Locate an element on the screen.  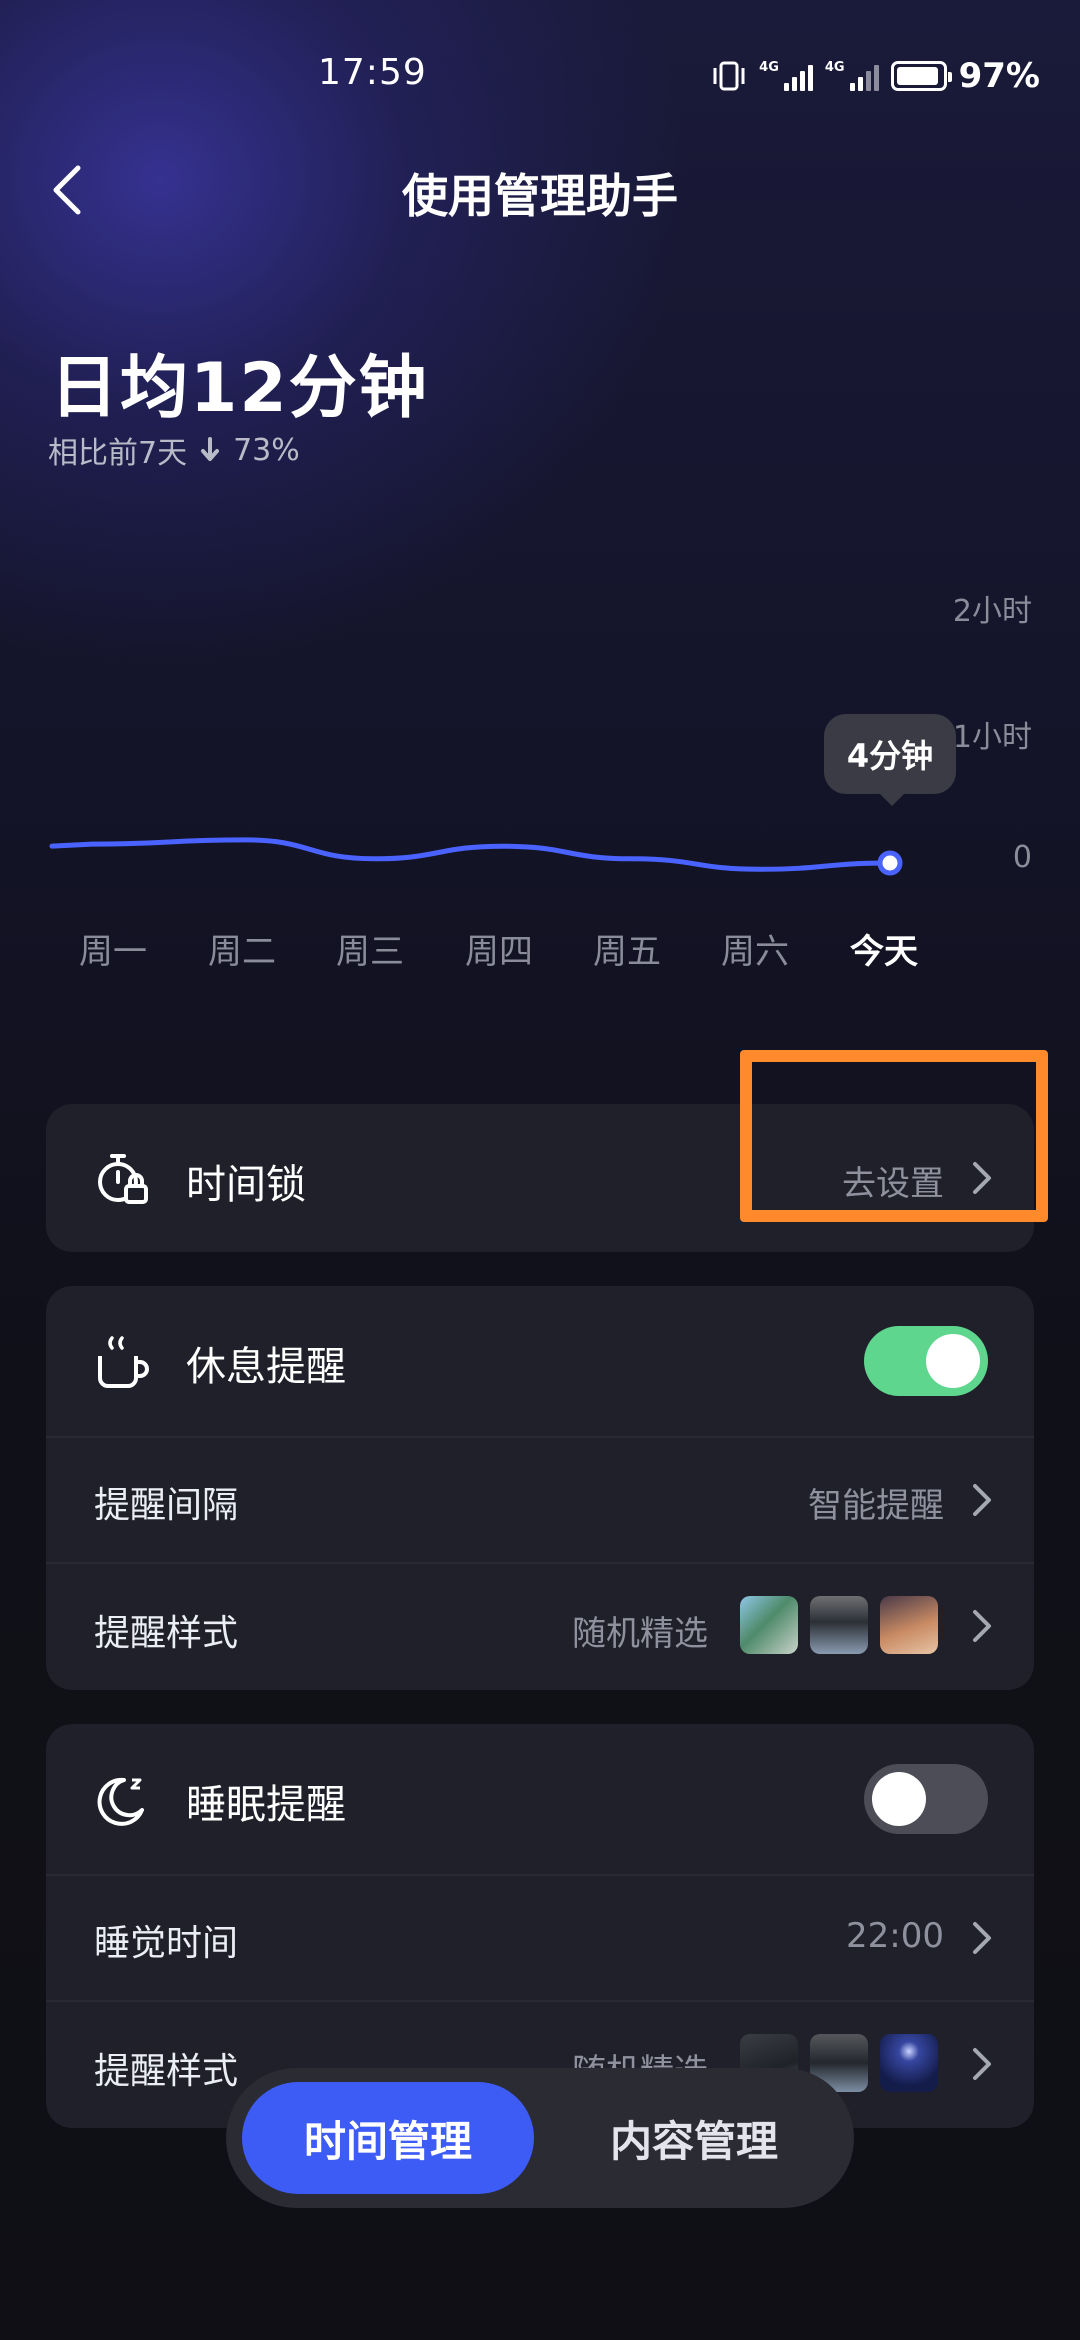
compare-value: 73% is located at coordinates (266, 450).